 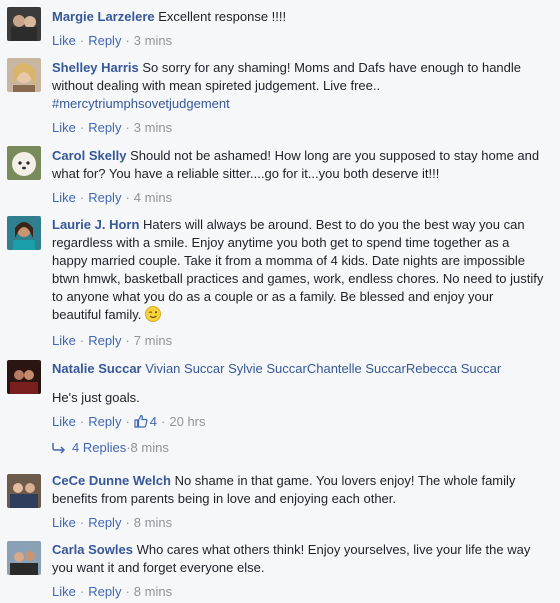 I want to click on like-count-number: 4, so click(x=153, y=421).